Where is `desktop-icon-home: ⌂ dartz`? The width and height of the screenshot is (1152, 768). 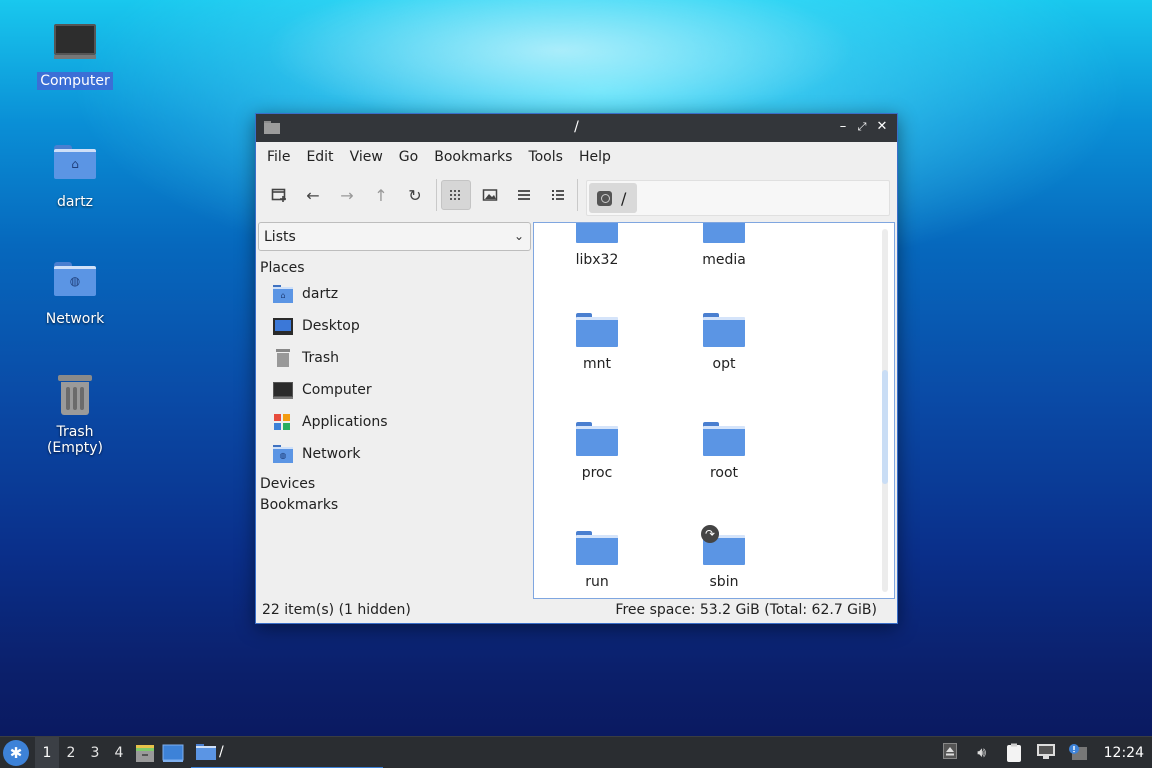 desktop-icon-home: ⌂ dartz is located at coordinates (75, 175).